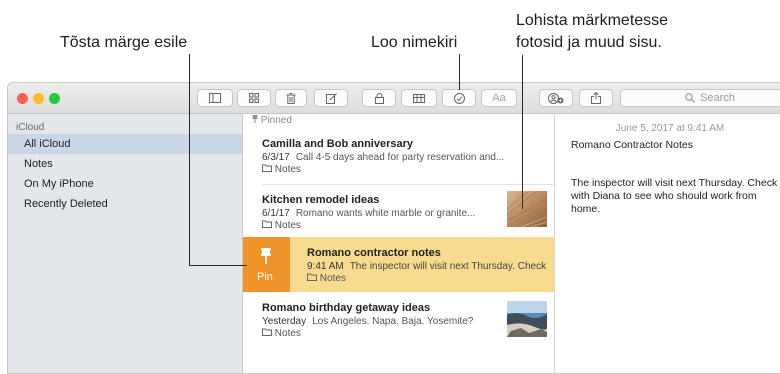  What do you see at coordinates (265, 277) in the screenshot?
I see `pin-action-label: Pin` at bounding box center [265, 277].